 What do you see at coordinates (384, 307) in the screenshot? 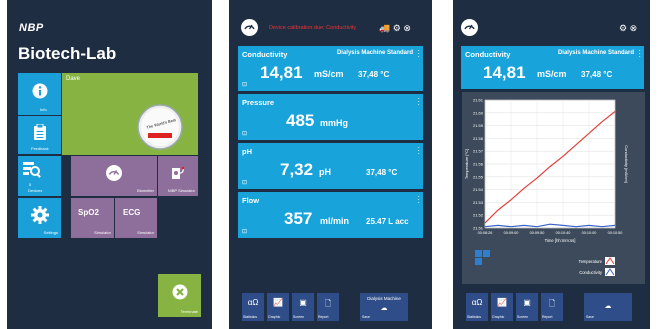
I see `save-button: Dialysis Machine ☁ Save` at bounding box center [384, 307].